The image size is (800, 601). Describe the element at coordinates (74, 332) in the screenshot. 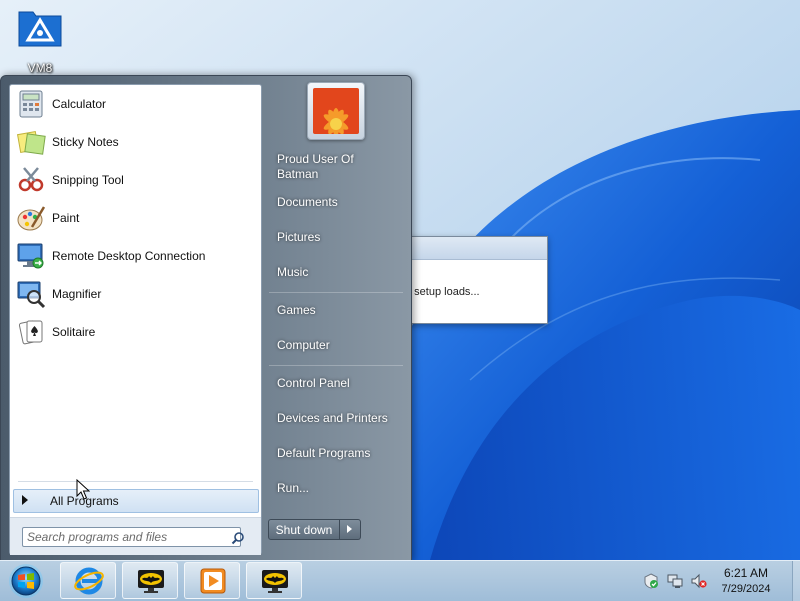

I see `program-label: Solitaire` at that location.